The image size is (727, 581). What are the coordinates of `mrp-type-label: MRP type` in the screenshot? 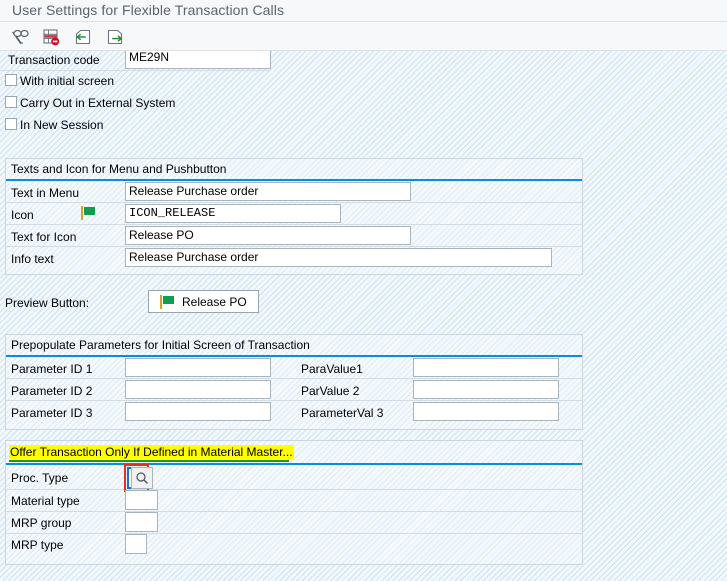 It's located at (37, 545).